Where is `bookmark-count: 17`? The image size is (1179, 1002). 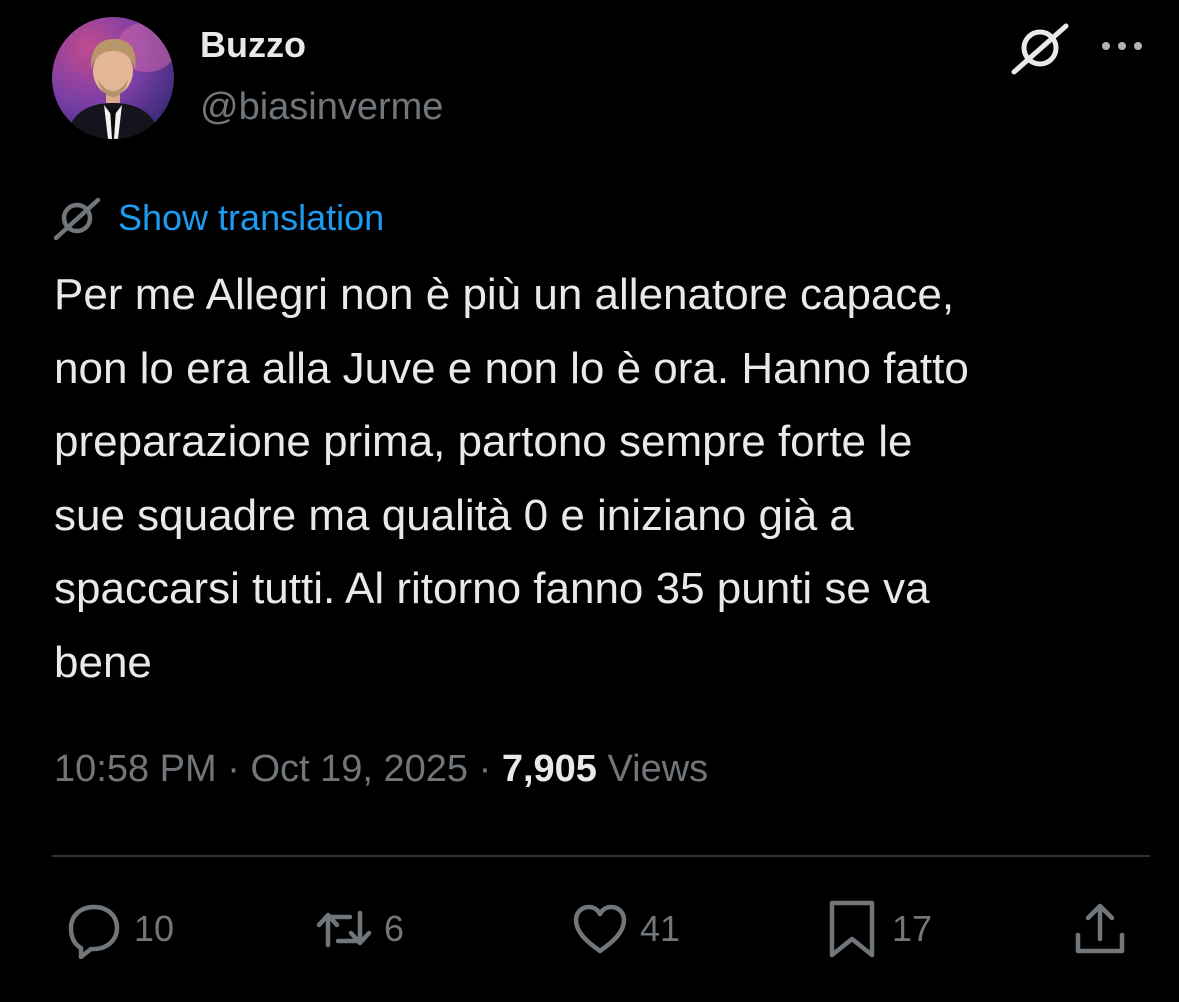
bookmark-count: 17 is located at coordinates (912, 928).